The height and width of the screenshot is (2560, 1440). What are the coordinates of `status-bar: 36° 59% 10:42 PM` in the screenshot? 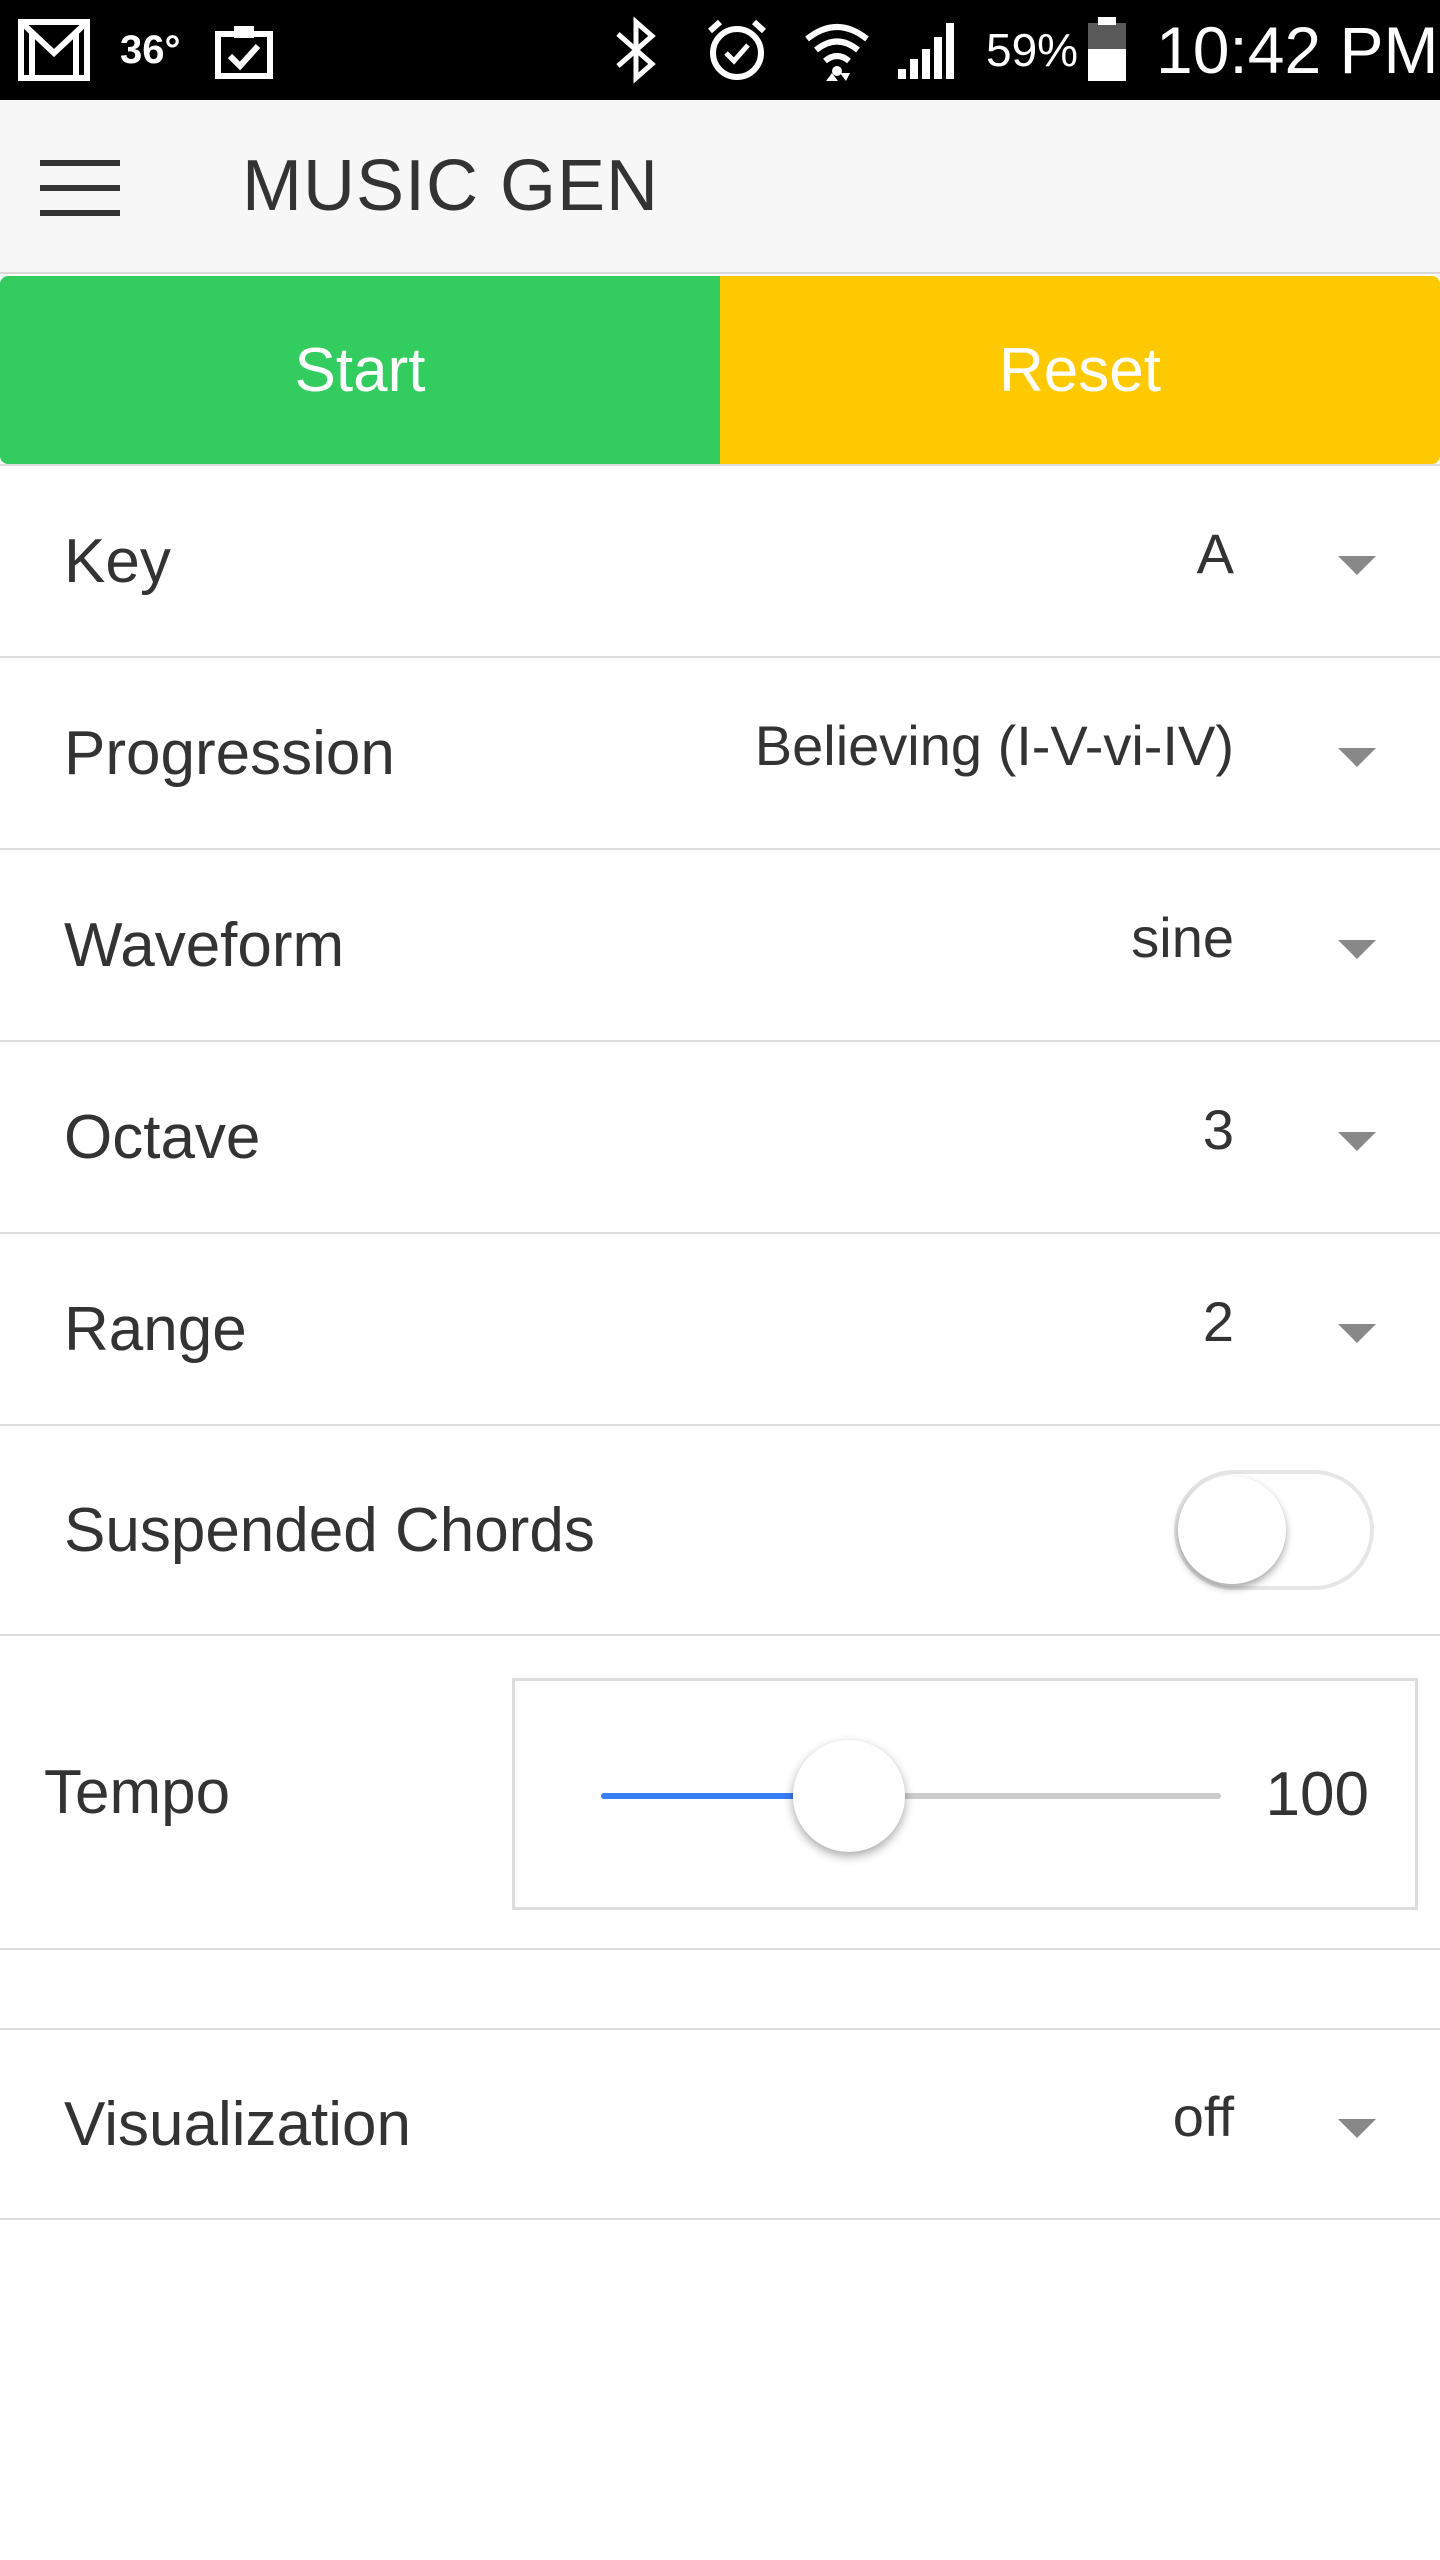 It's located at (720, 50).